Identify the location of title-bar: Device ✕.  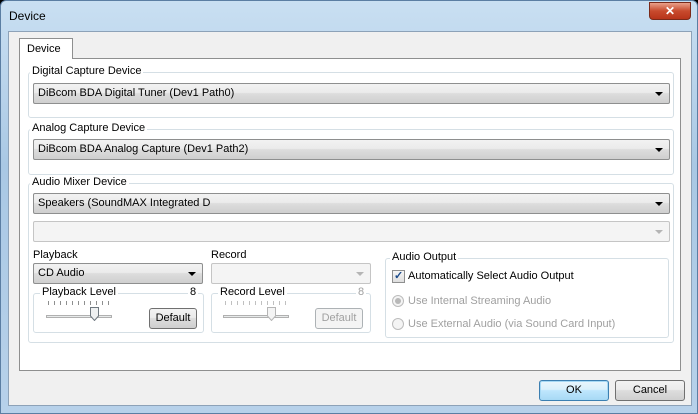
(349, 16).